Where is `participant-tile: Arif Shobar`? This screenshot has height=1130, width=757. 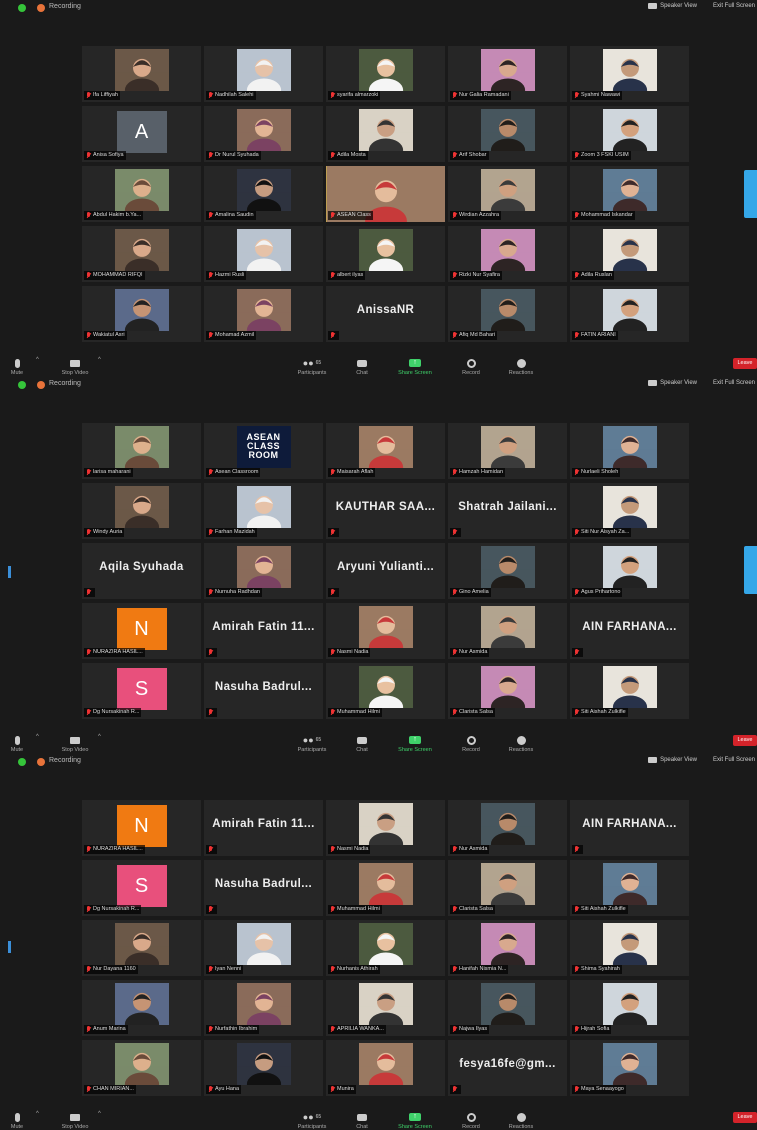 participant-tile: Arif Shobar is located at coordinates (507, 134).